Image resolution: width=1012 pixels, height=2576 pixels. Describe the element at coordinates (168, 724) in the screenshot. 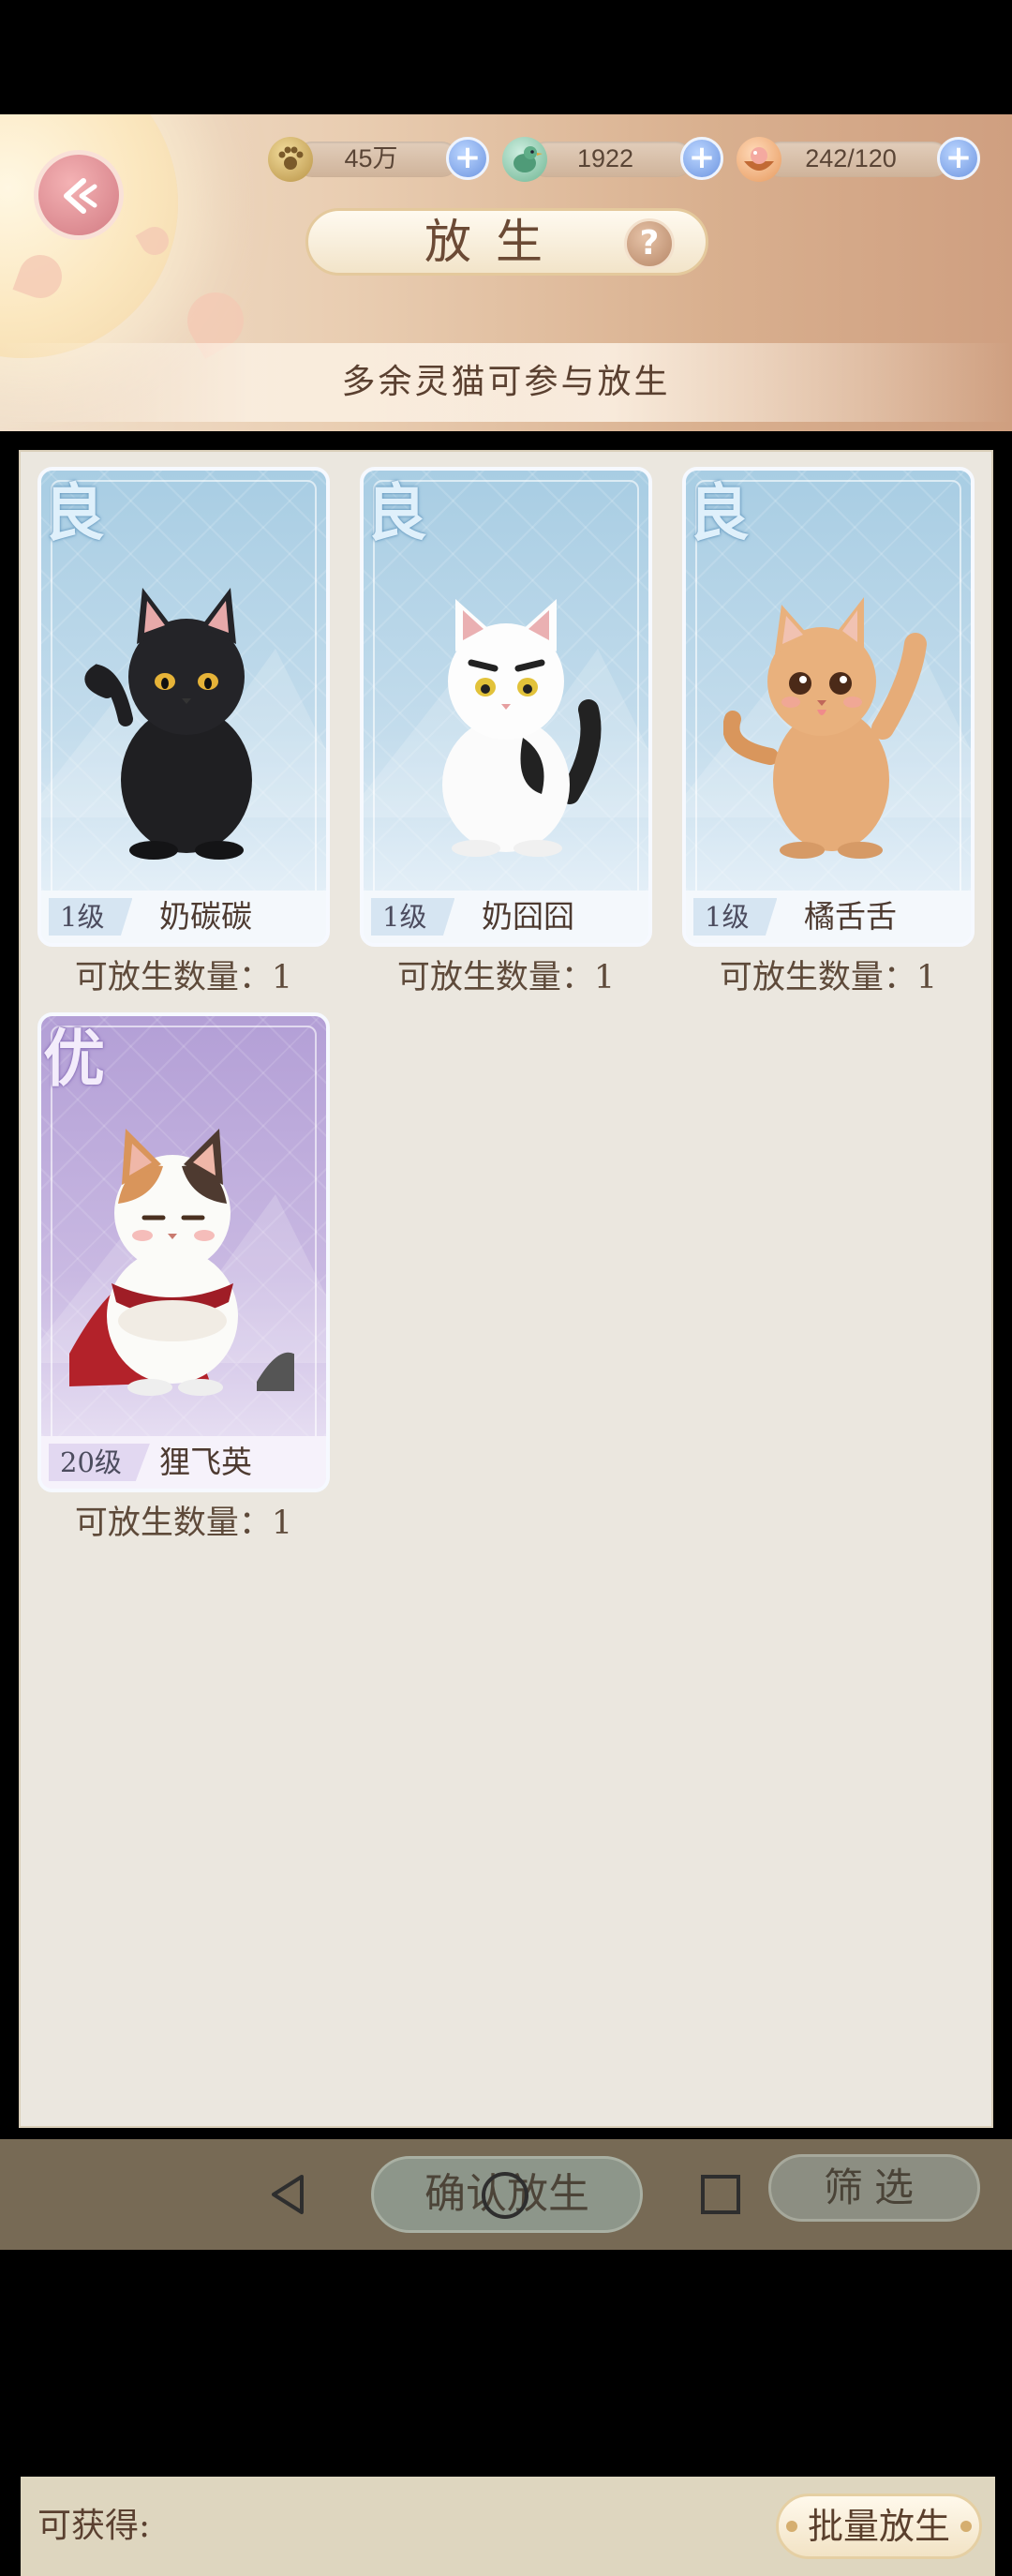

I see `black-cat-portrait` at that location.